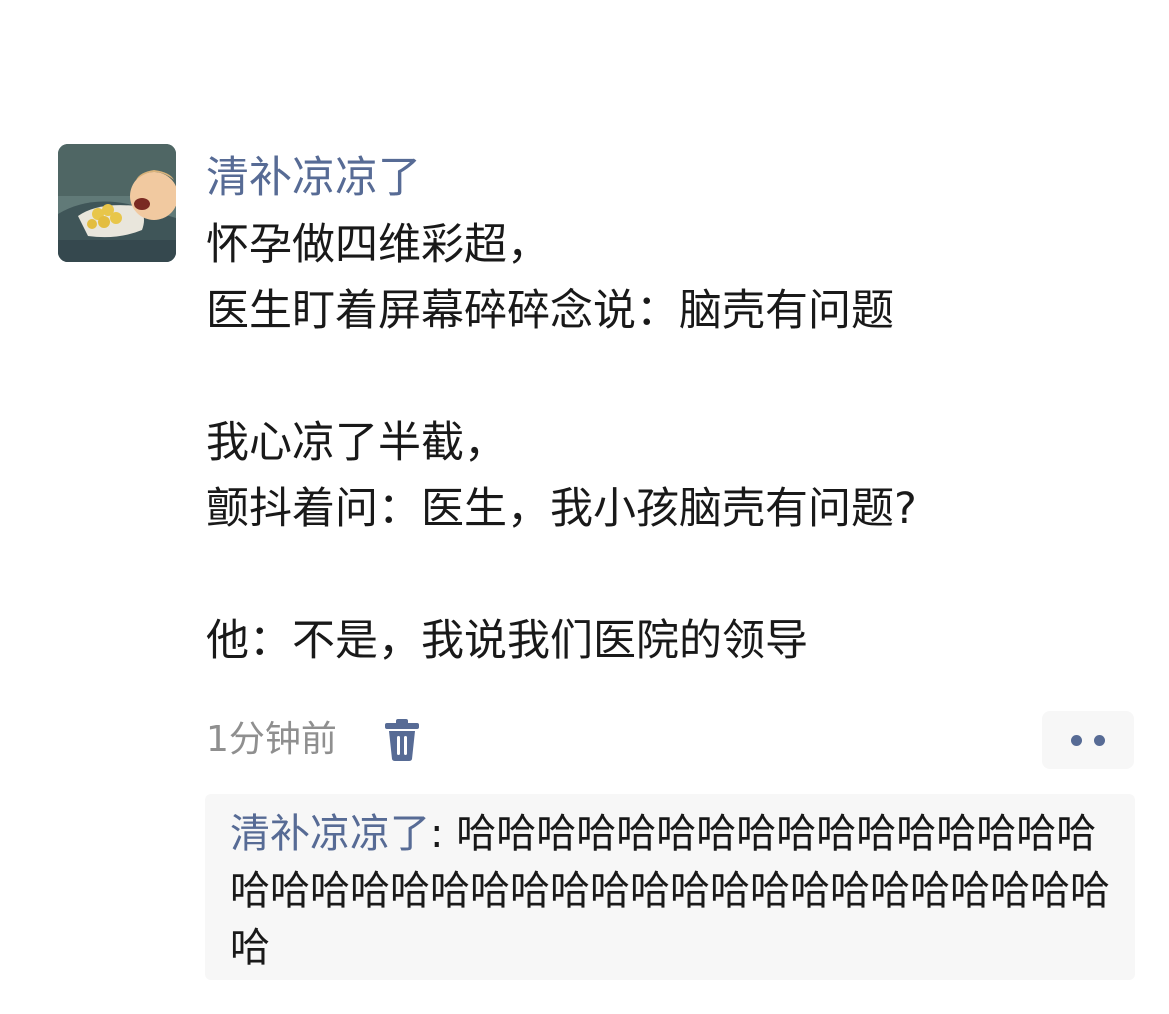 Image resolution: width=1169 pixels, height=1014 pixels. What do you see at coordinates (356, 443) in the screenshot?
I see `post-line: 我心凉了半截，` at bounding box center [356, 443].